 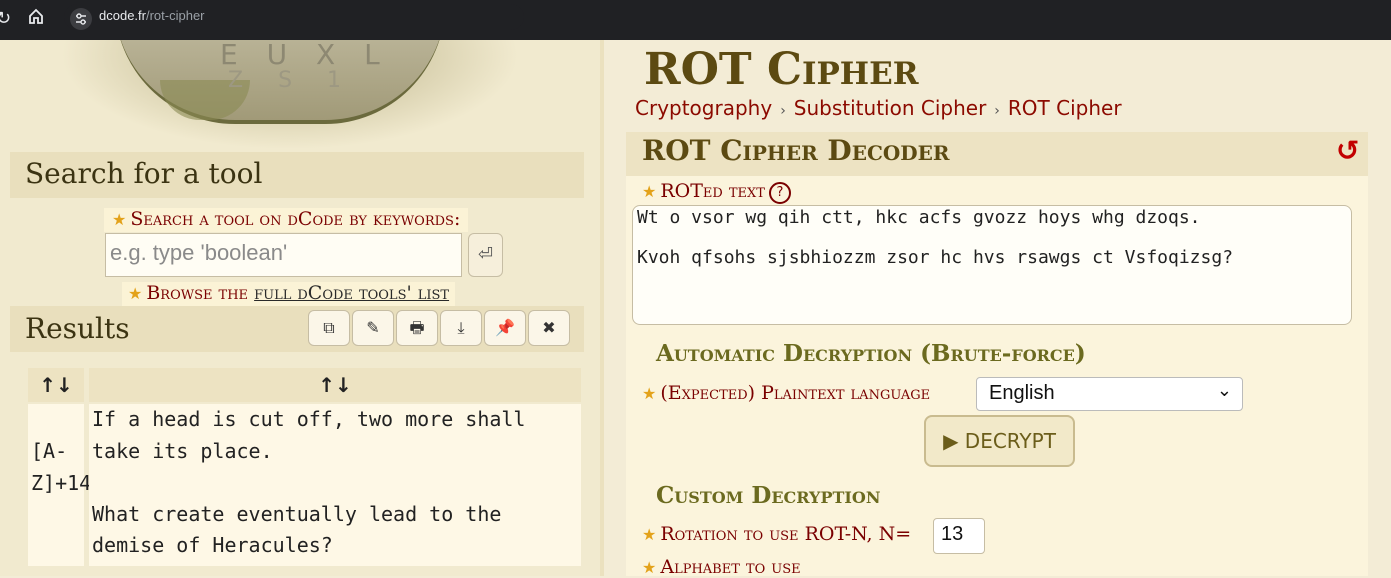 What do you see at coordinates (999, 441) in the screenshot?
I see `decrypt-button: ▶ DECRYPT` at bounding box center [999, 441].